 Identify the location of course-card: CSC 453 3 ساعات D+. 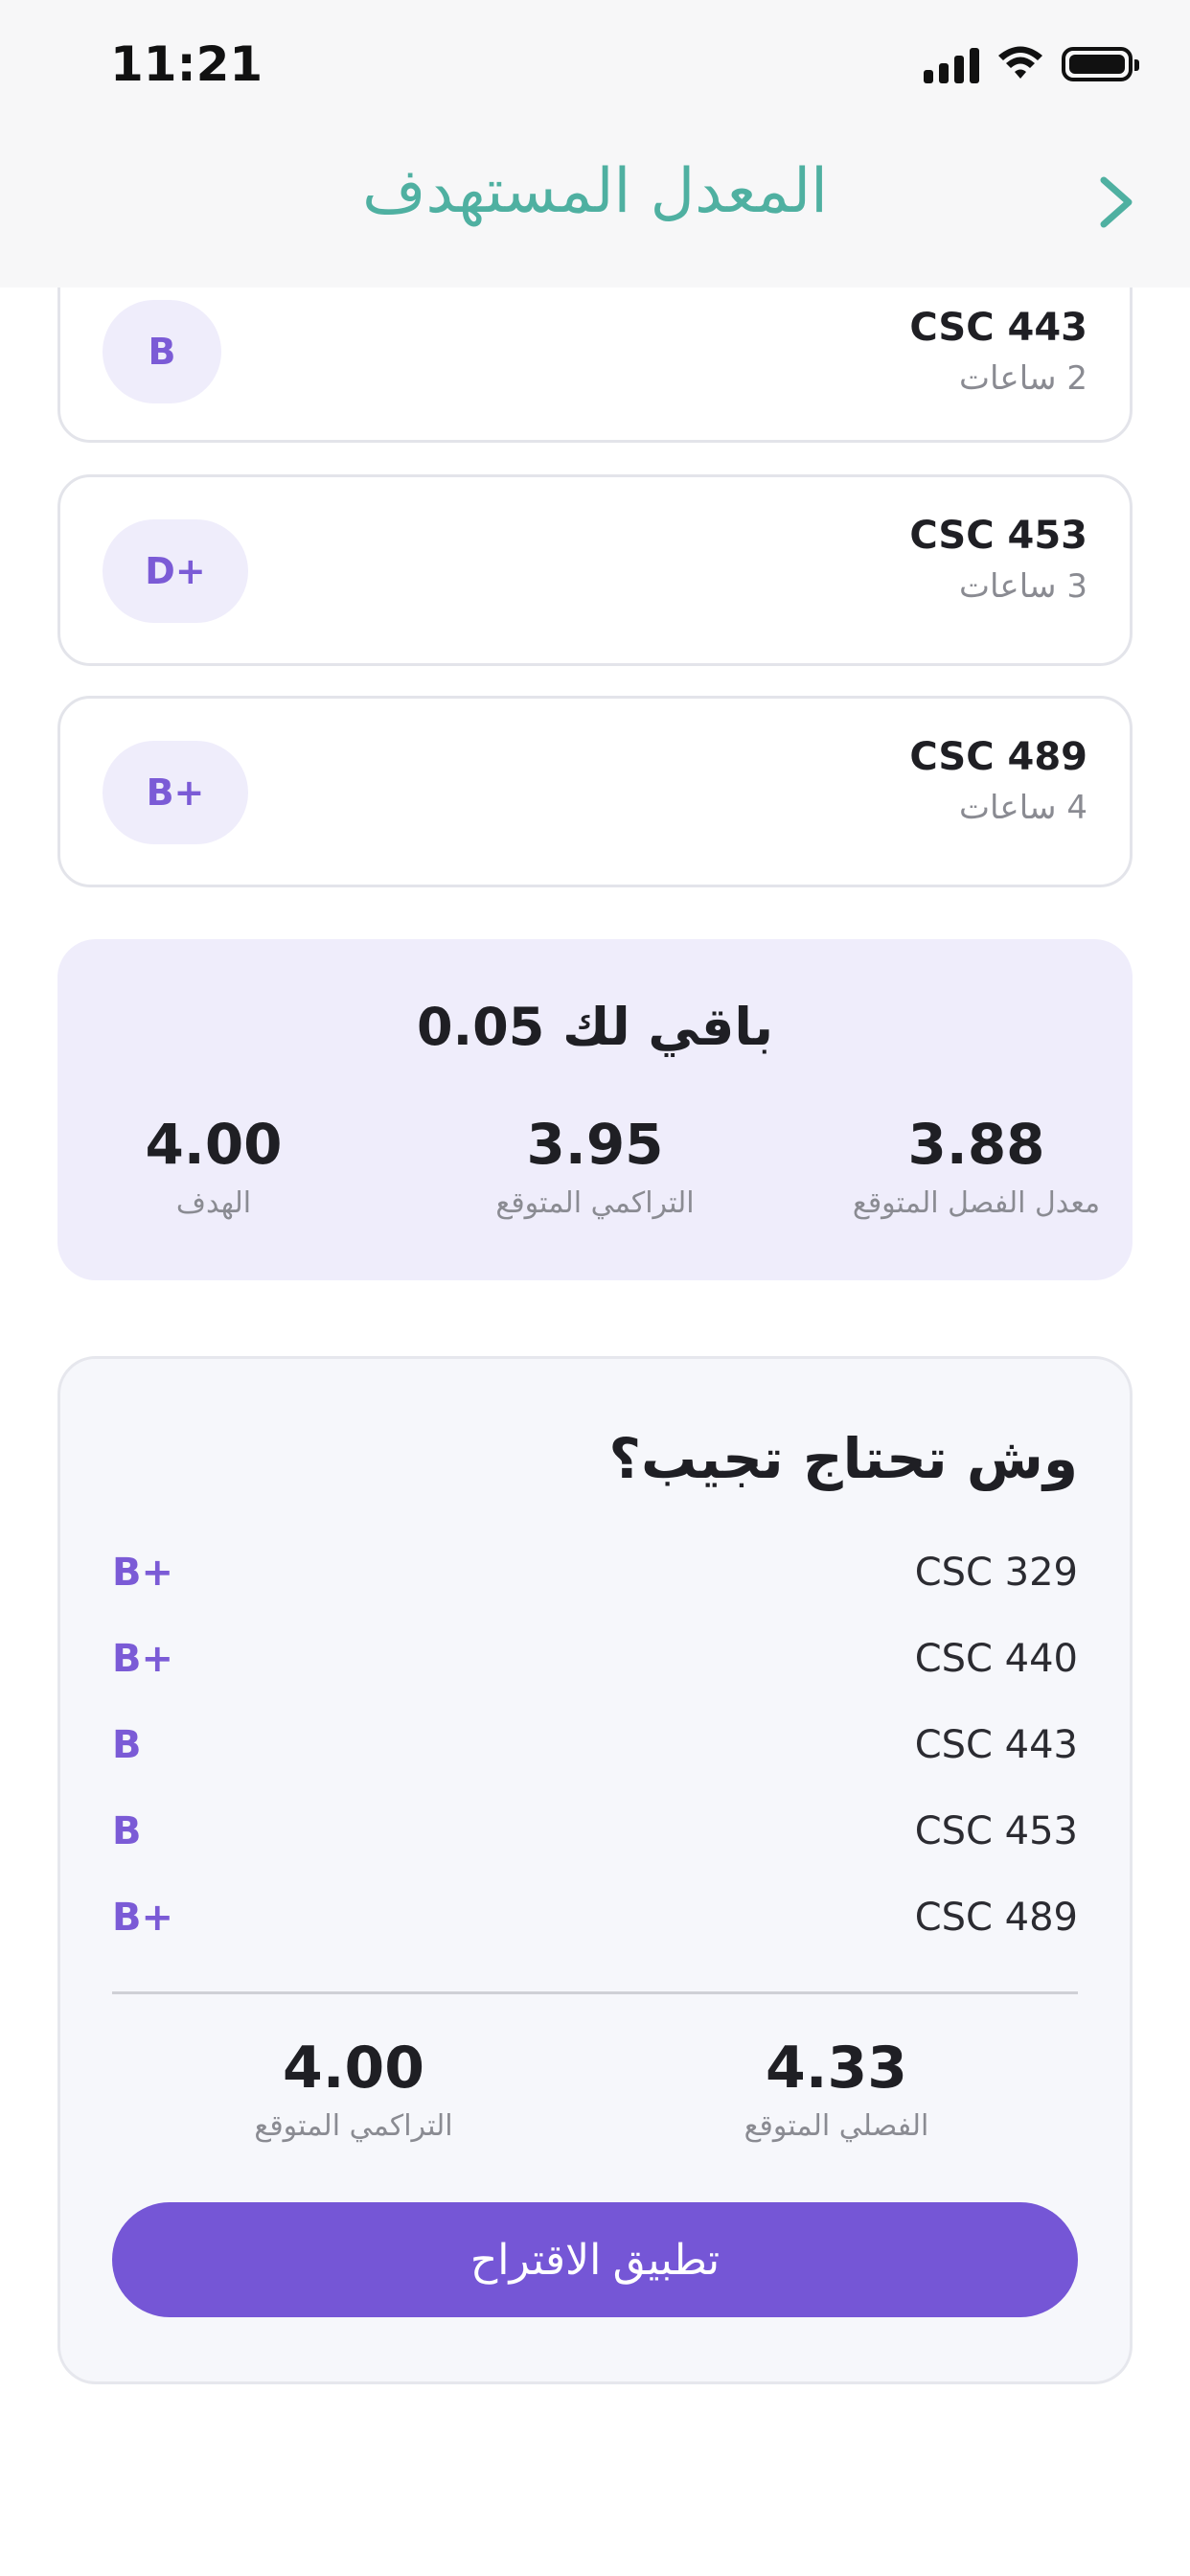
(595, 570).